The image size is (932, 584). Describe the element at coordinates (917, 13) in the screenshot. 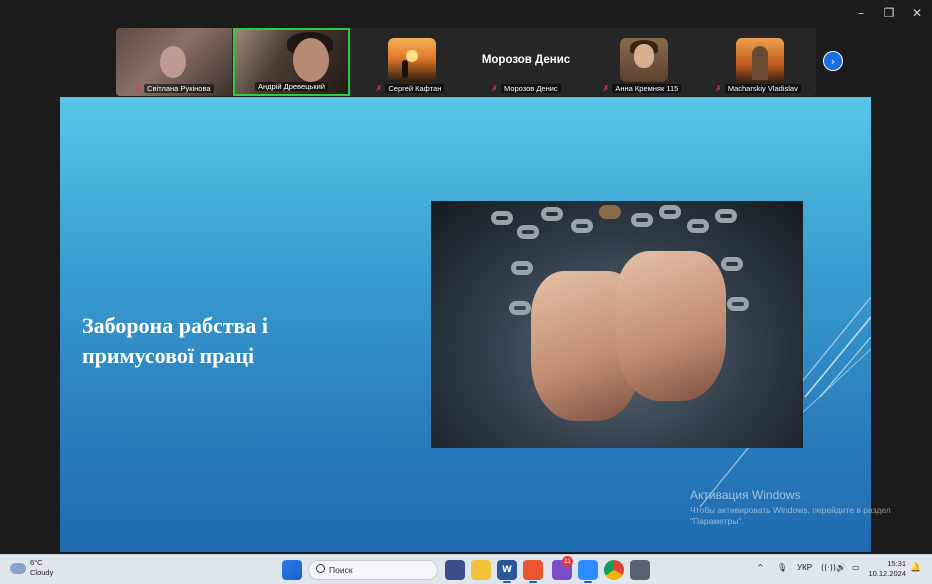

I see `close-button: ✕` at that location.